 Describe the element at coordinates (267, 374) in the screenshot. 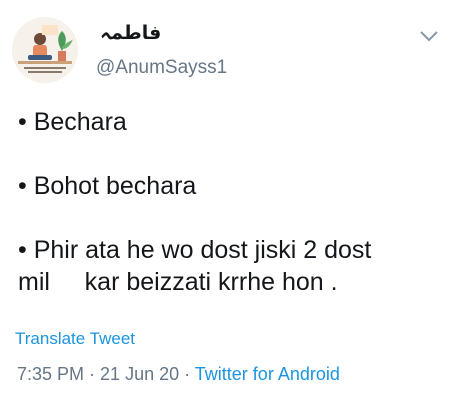

I see `tweet-source-link: Twitter for Android` at that location.